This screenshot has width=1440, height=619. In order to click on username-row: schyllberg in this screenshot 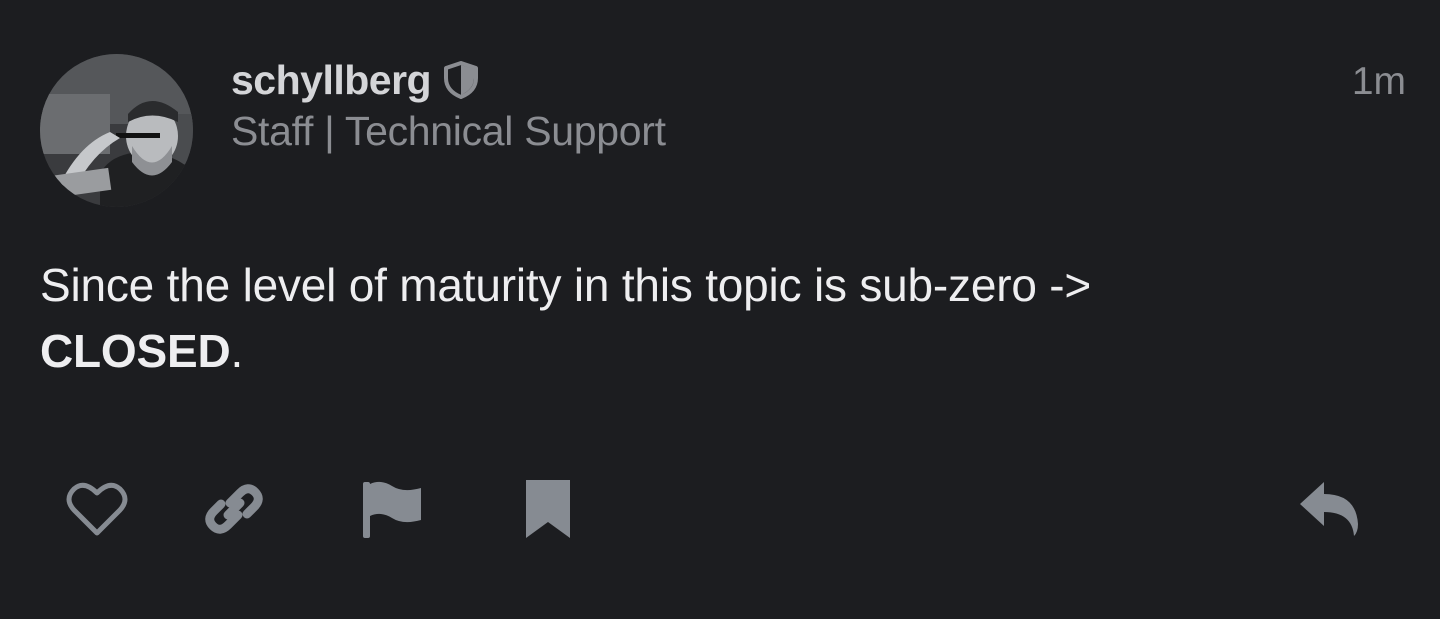, I will do `click(355, 80)`.